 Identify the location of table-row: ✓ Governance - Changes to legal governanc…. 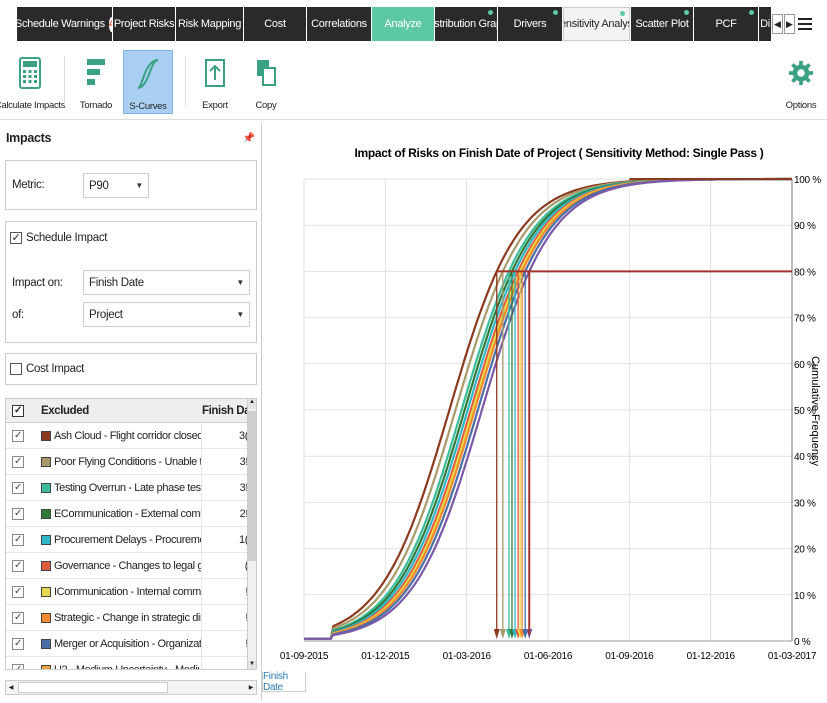
(128, 566).